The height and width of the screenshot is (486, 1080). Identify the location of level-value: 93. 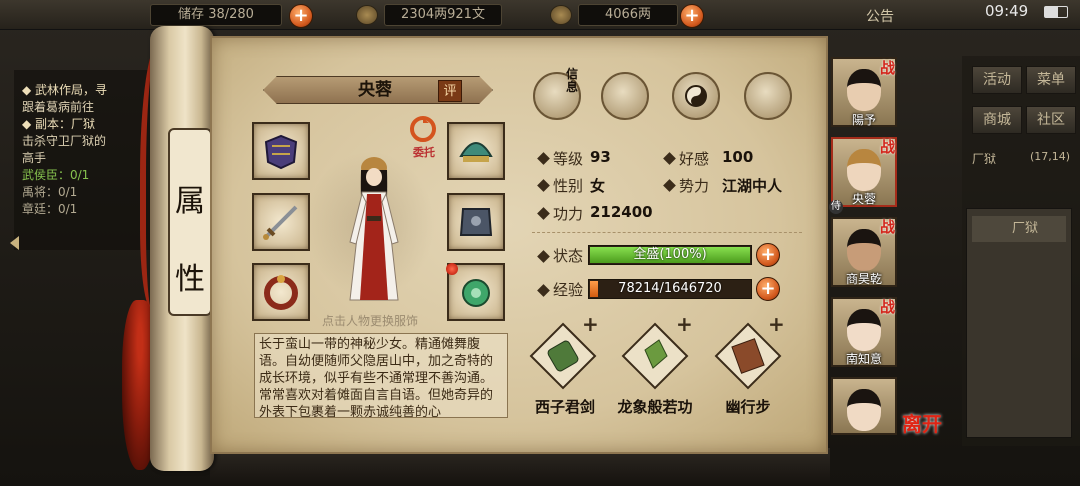
(600, 157).